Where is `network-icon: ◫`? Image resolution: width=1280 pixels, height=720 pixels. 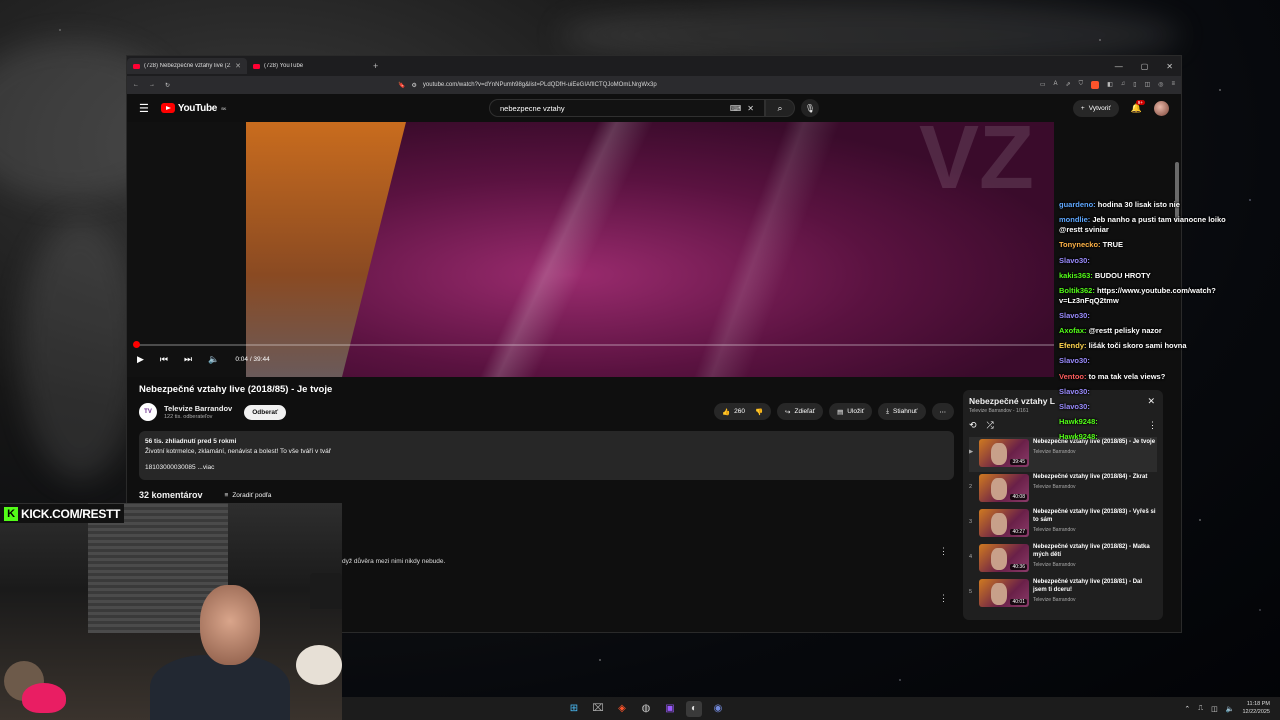
network-icon: ◫ is located at coordinates (1214, 709).